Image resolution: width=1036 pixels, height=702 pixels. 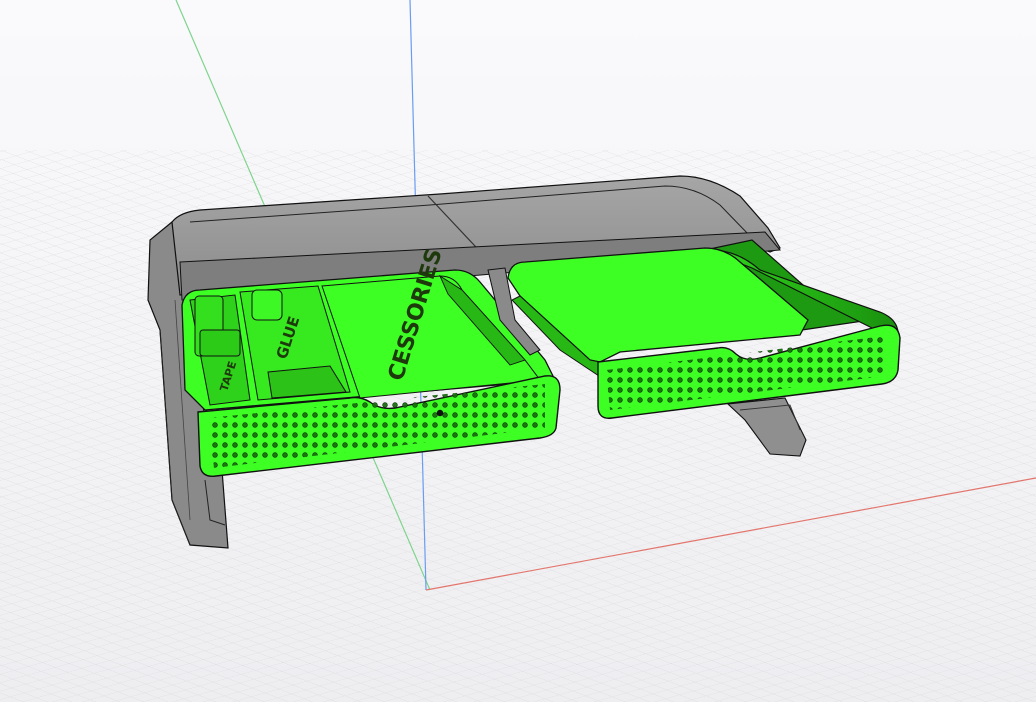 What do you see at coordinates (440, 413) in the screenshot?
I see `drawer-left-pull-dot` at bounding box center [440, 413].